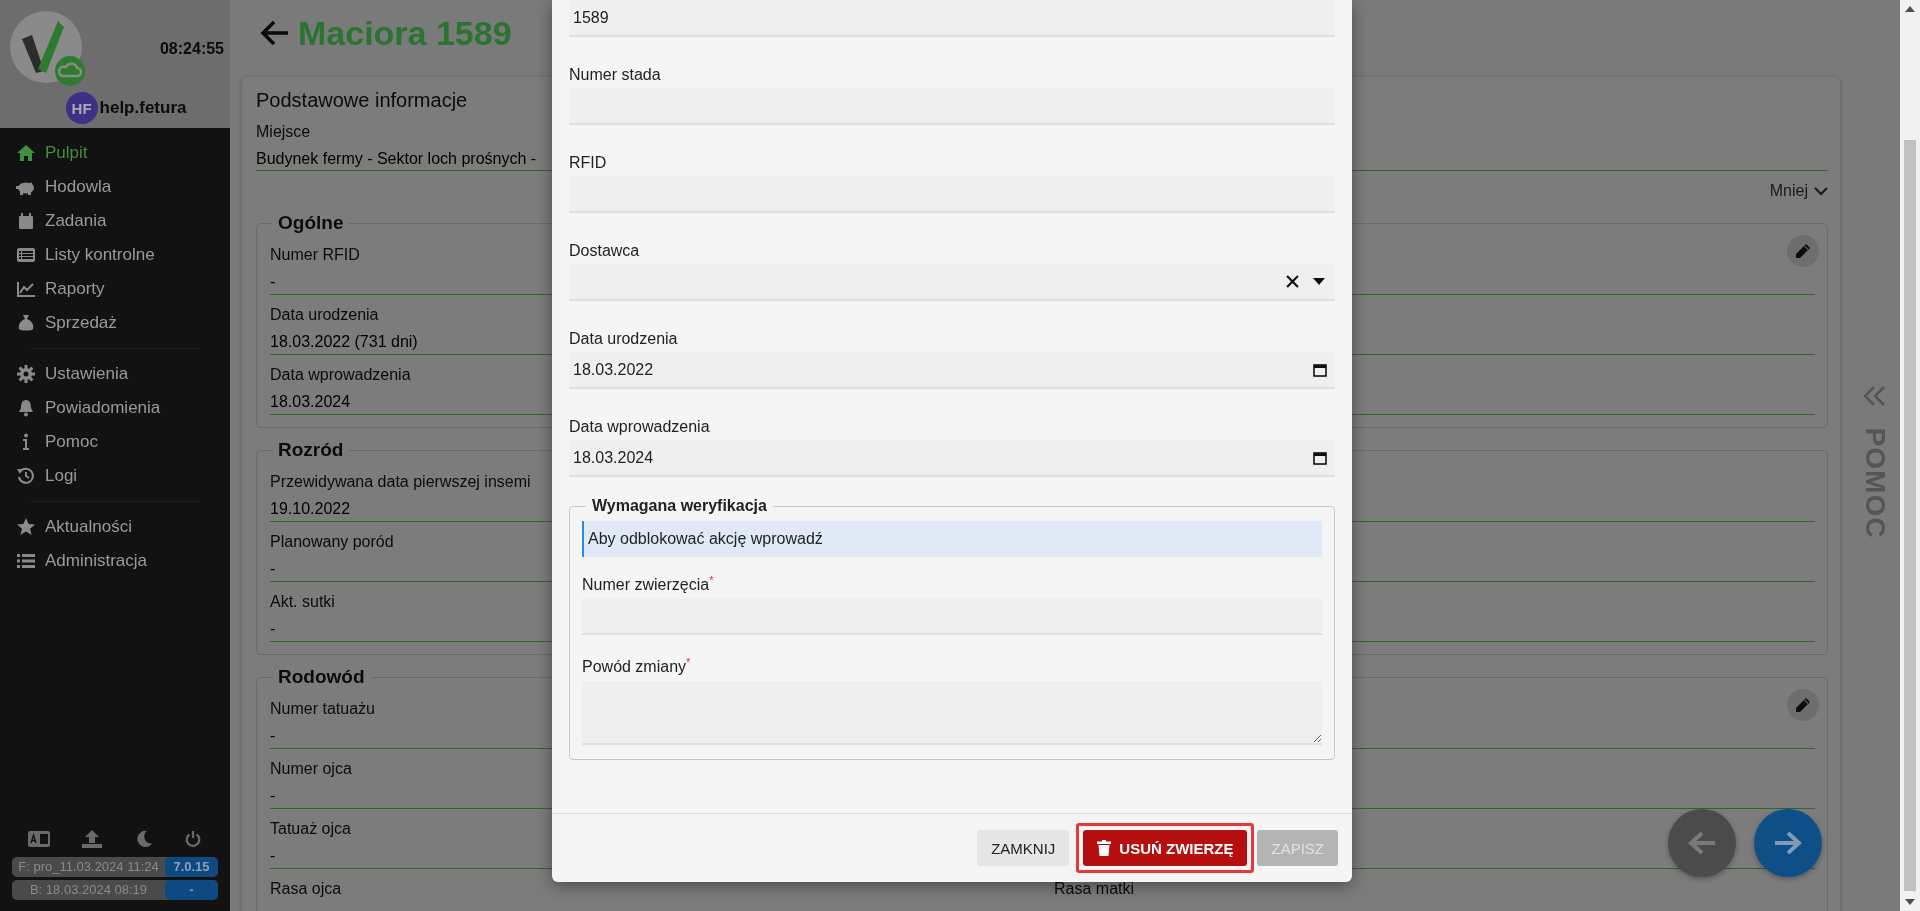 This screenshot has width=1920, height=911. What do you see at coordinates (115, 442) in the screenshot?
I see `menu-item: Pomoc` at bounding box center [115, 442].